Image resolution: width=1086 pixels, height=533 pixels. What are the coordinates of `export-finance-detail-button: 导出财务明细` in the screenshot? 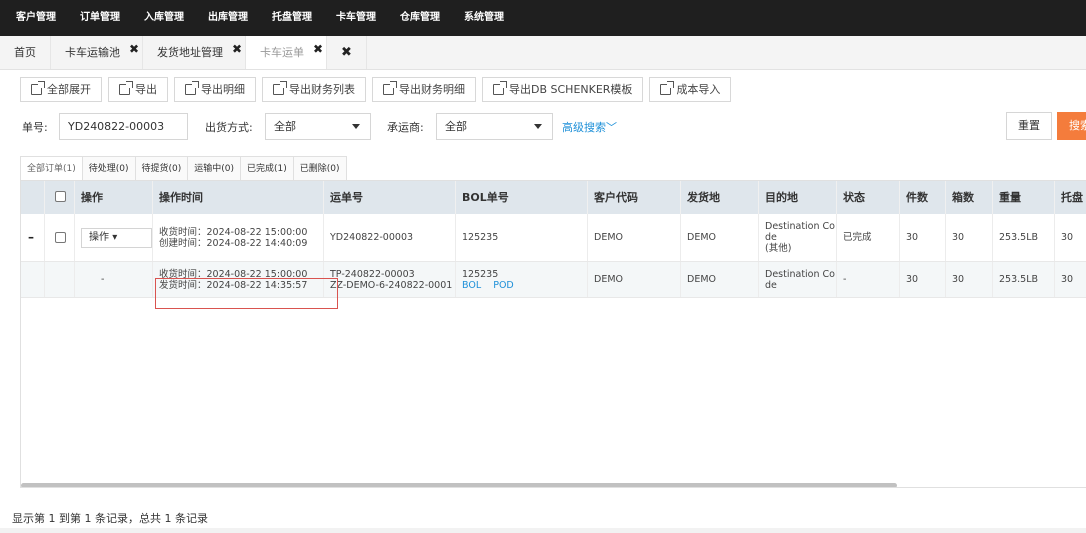 It's located at (424, 89).